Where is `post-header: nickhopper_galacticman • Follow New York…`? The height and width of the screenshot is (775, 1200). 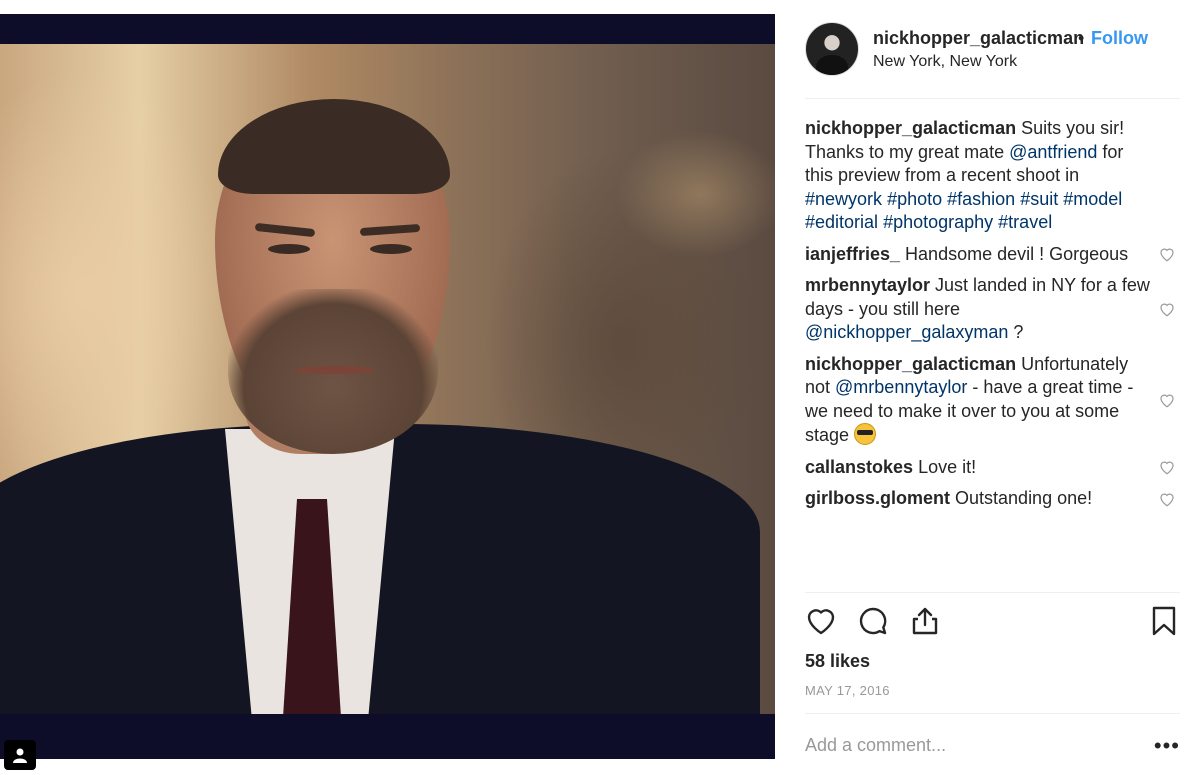
post-header: nickhopper_galacticman • Follow New York… is located at coordinates (992, 59).